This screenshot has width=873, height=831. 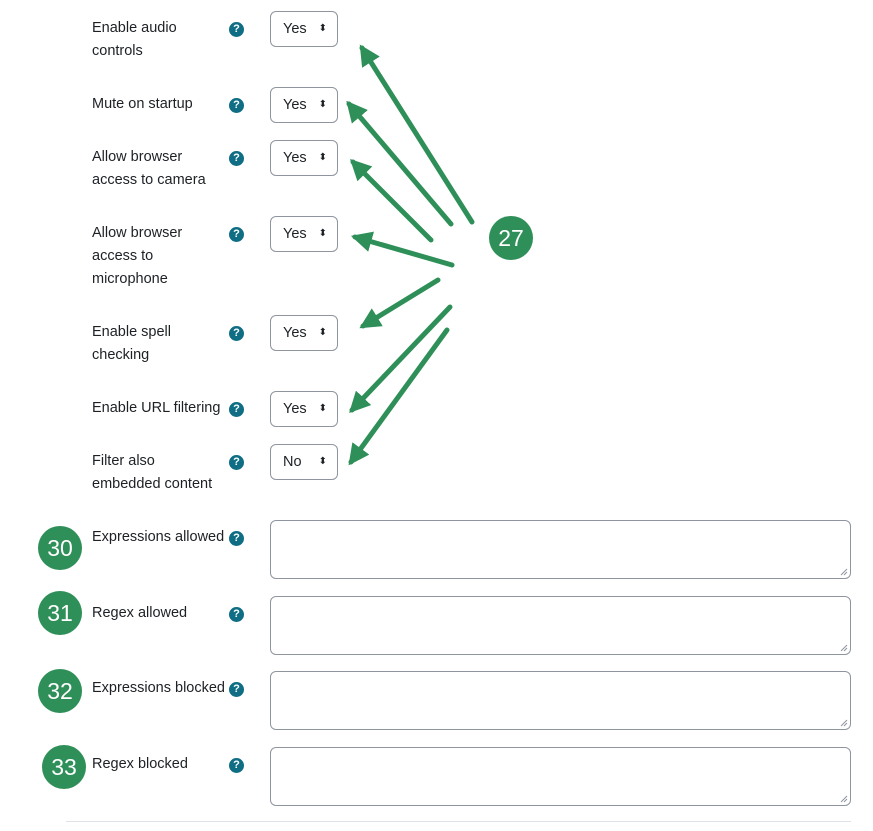 I want to click on callout-badge-30: 30, so click(x=60, y=548).